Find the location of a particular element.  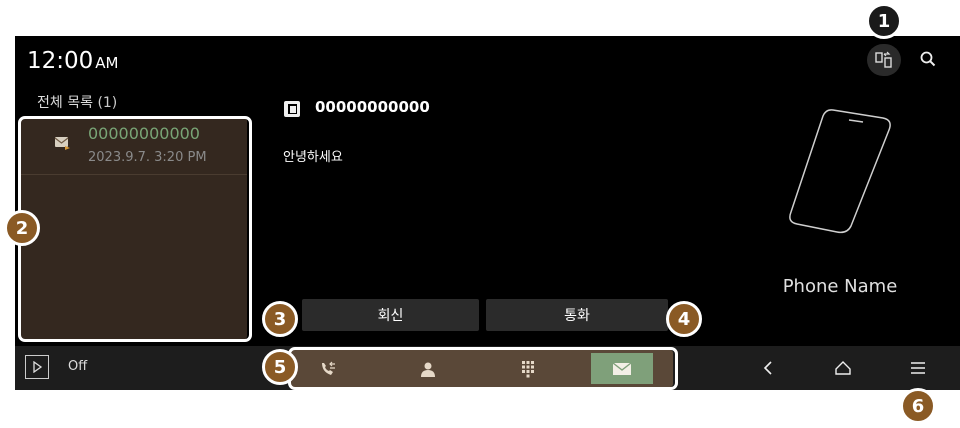

play-icon is located at coordinates (38, 367).